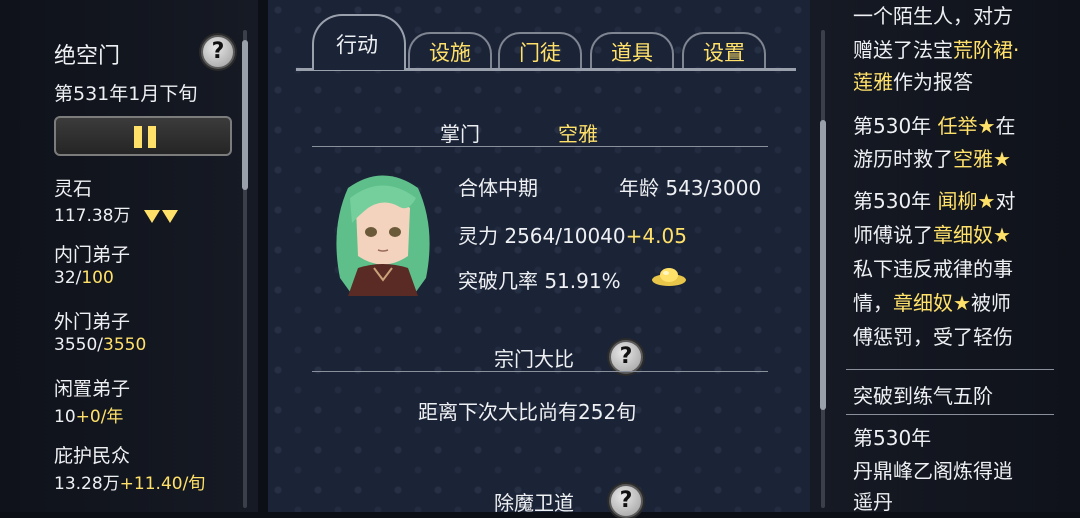  I want to click on log-line: 第530年 闻柳★对, so click(934, 199).